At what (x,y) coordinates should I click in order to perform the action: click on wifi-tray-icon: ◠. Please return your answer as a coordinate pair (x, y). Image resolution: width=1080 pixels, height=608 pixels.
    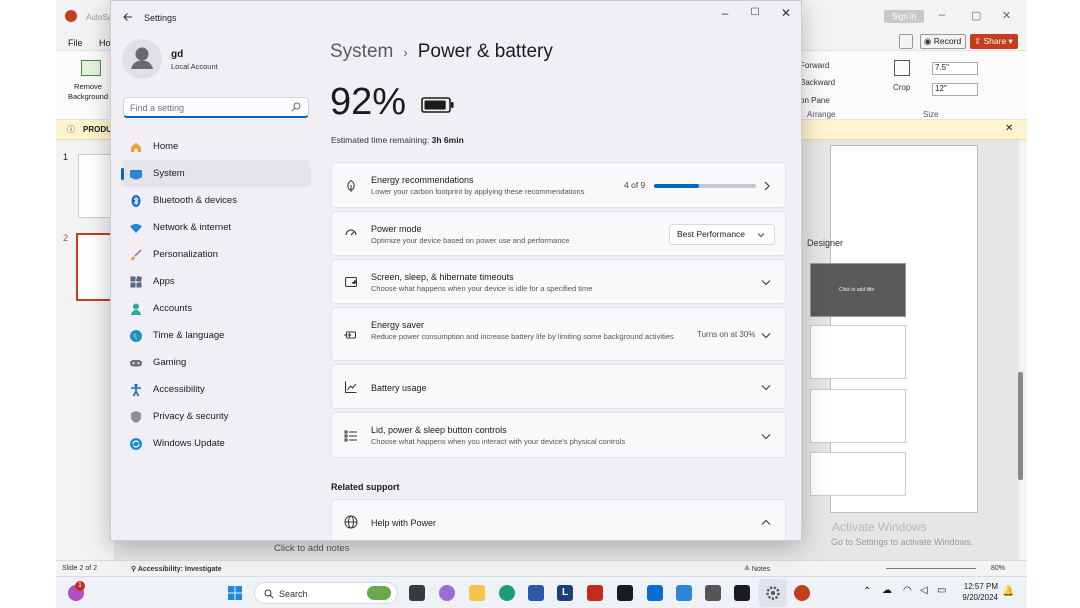
    Looking at the image, I should click on (907, 590).